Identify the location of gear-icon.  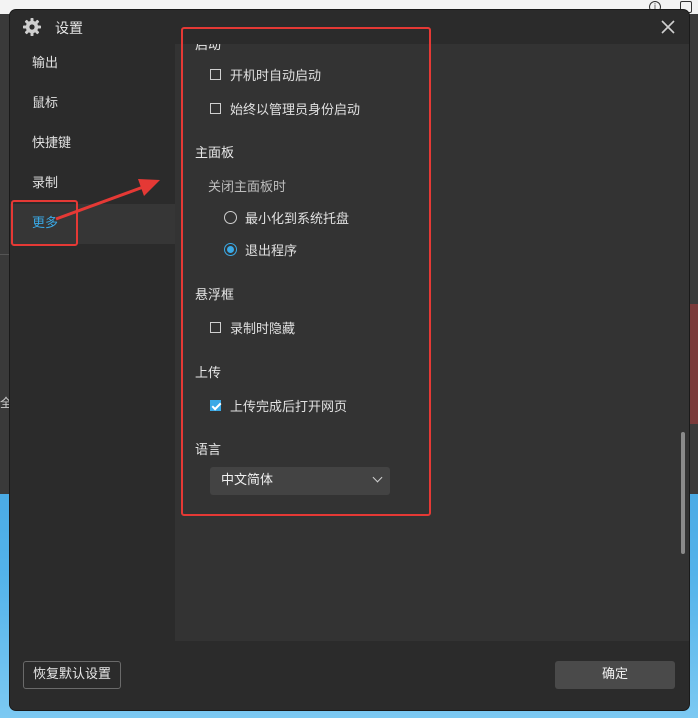
(32, 27).